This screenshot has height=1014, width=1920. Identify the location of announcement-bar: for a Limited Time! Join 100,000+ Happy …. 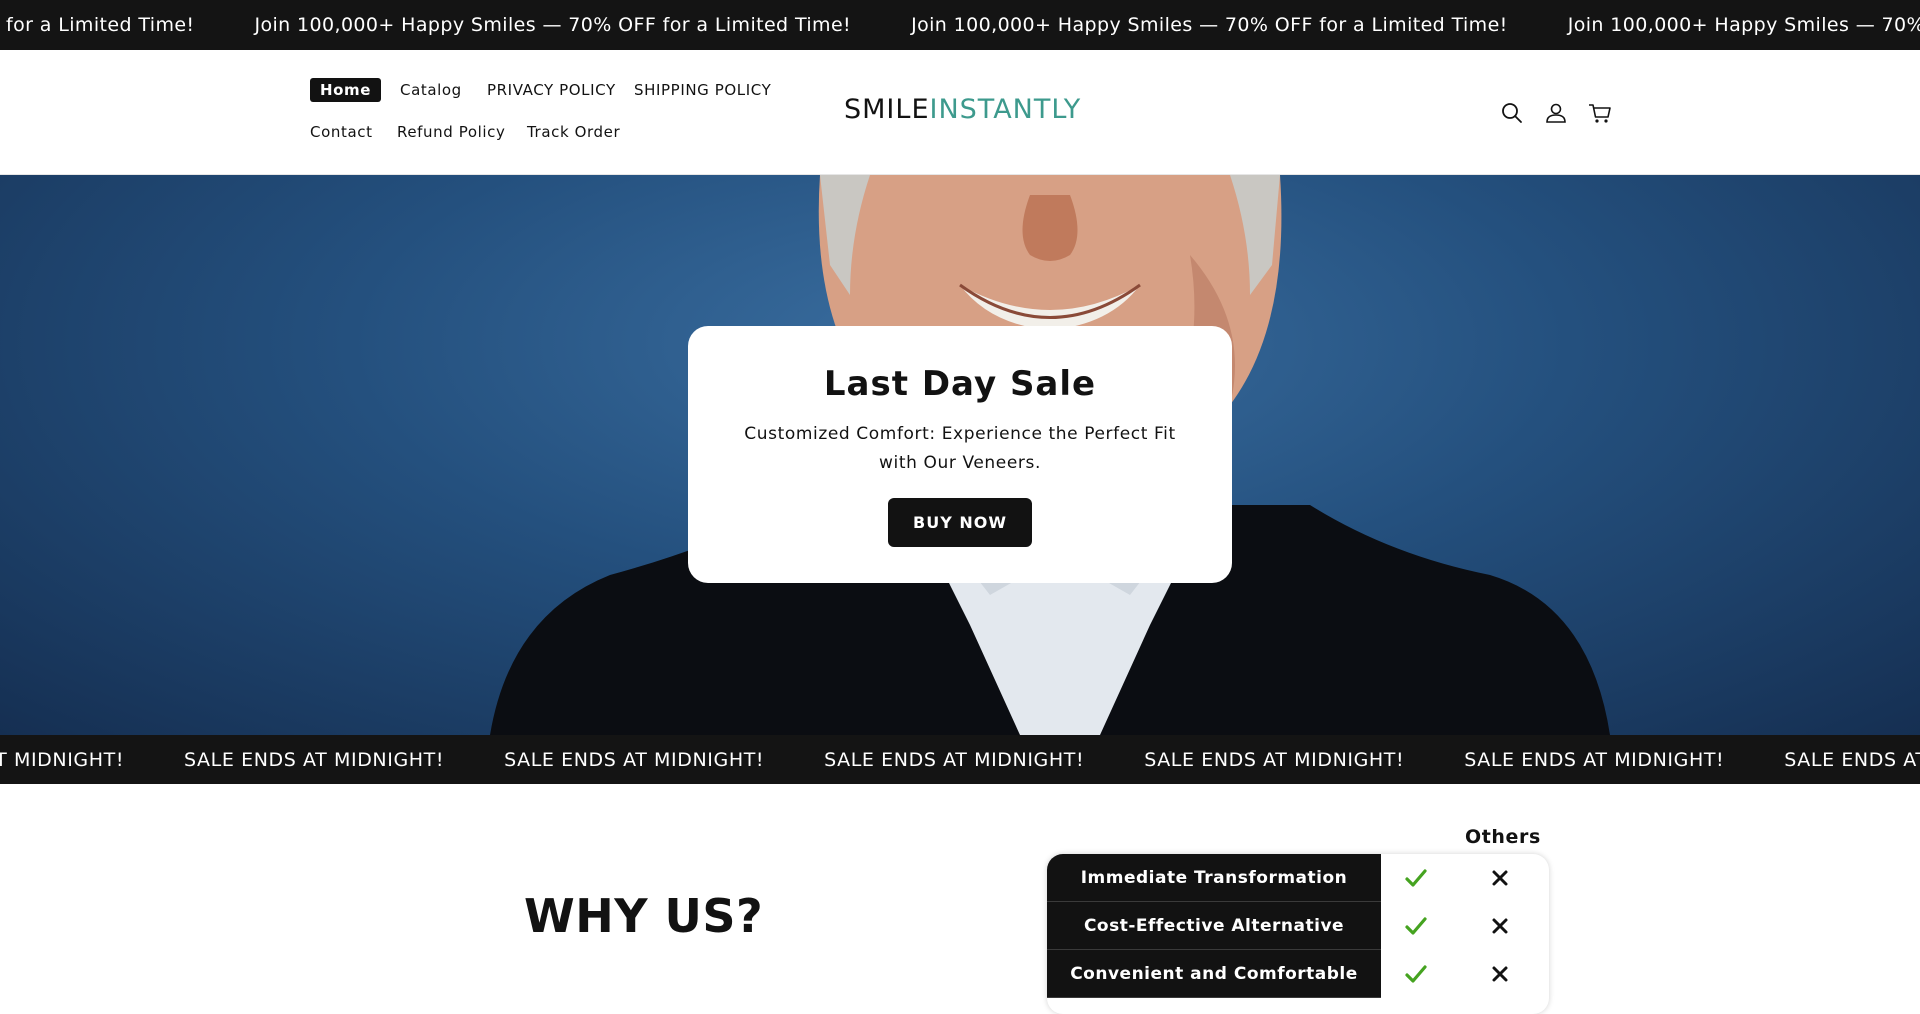
(960, 25).